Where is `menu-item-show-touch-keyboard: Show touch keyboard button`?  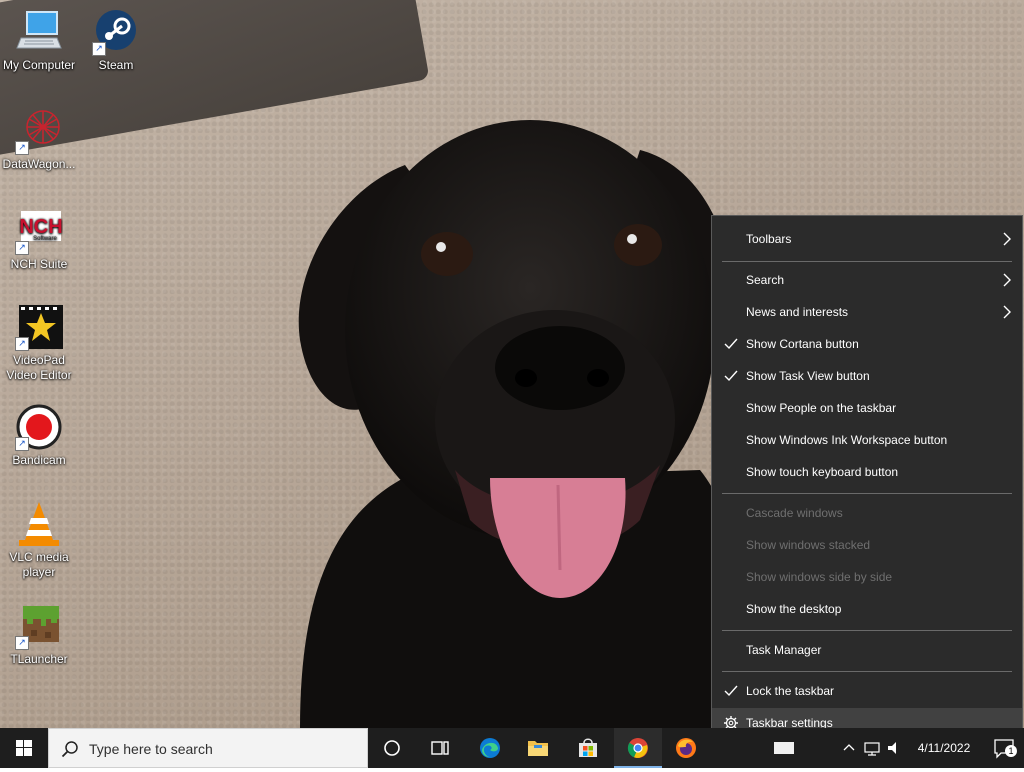
menu-item-show-touch-keyboard: Show touch keyboard button is located at coordinates (867, 472).